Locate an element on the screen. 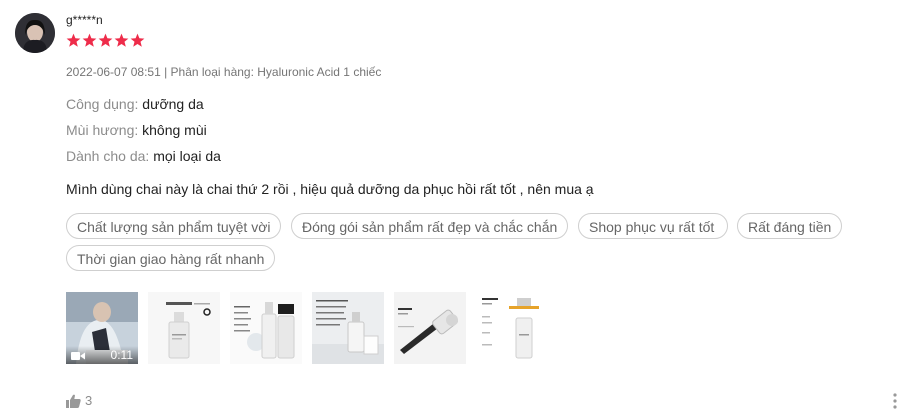 The height and width of the screenshot is (420, 916). like-button: 3 is located at coordinates (79, 400).